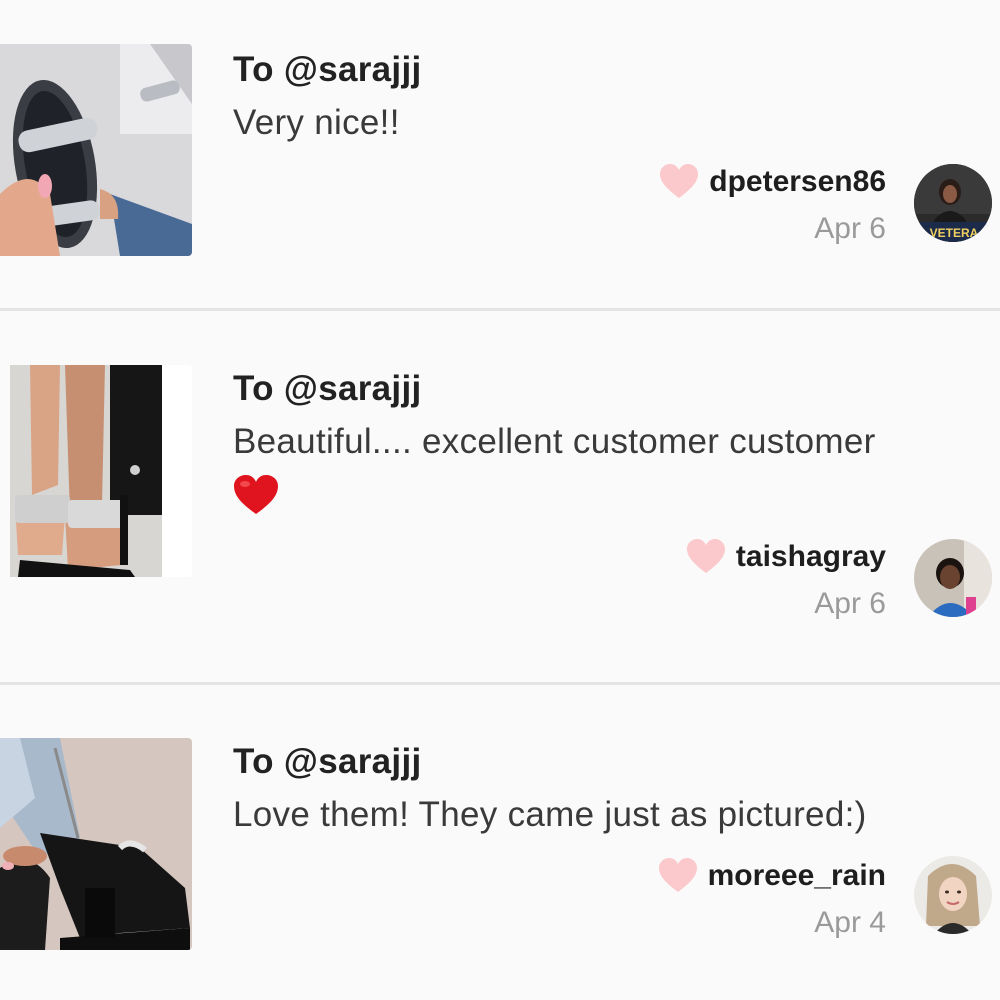 The image size is (1000, 1000). I want to click on review-meta: moreee_rain Apr 4, so click(772, 899).